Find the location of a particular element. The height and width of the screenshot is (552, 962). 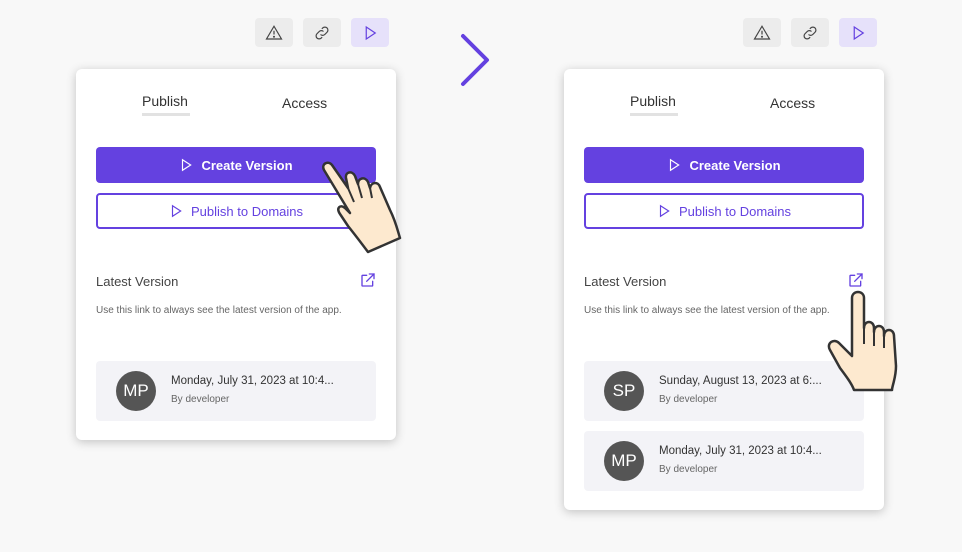

toolbar-left is located at coordinates (322, 32).